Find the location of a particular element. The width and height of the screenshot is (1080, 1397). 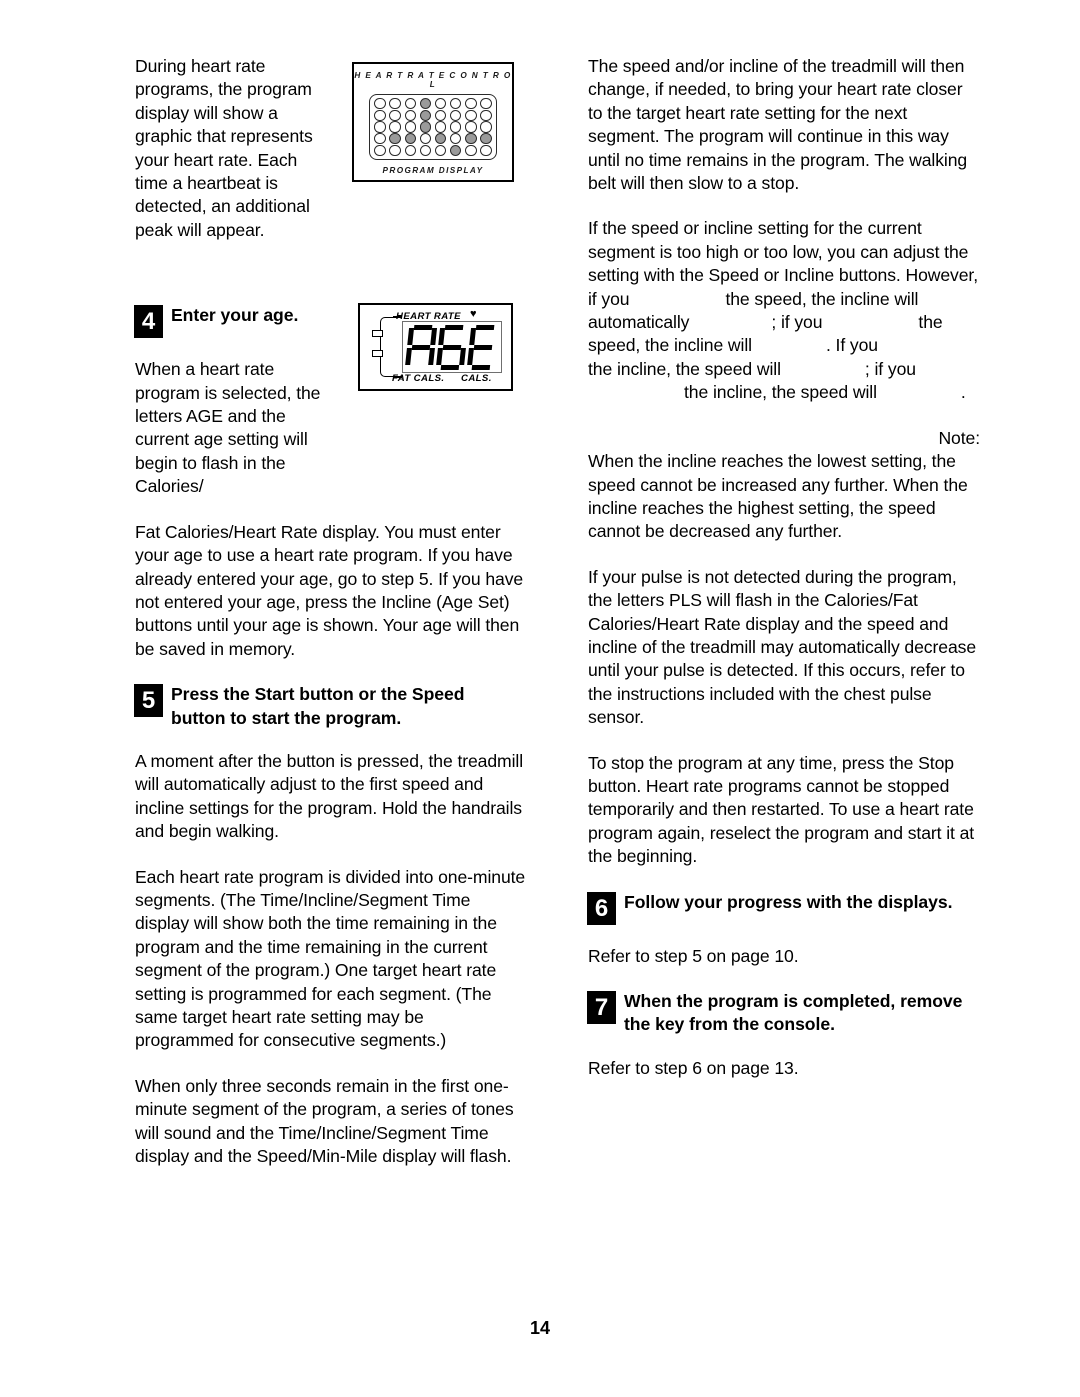

step-5-title-part1: Press the Start button or the Speed is located at coordinates (318, 694).